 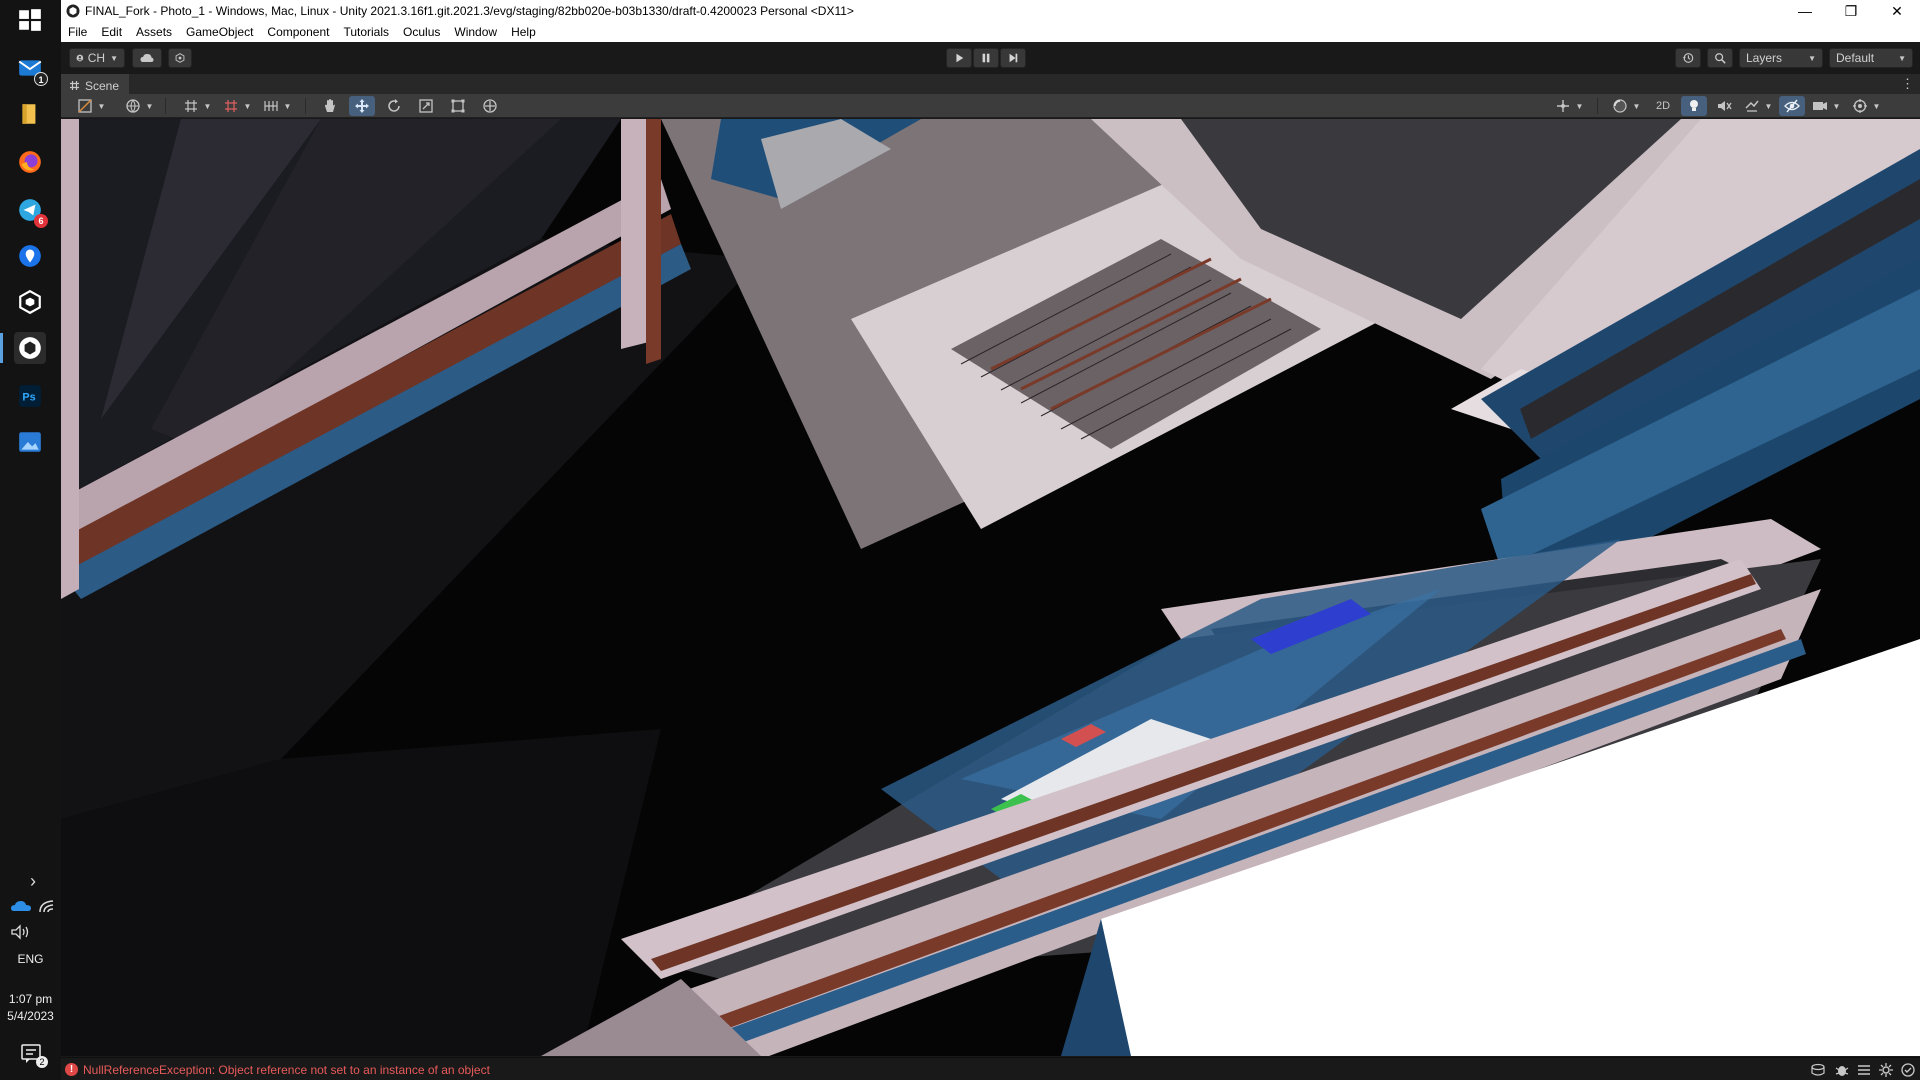 What do you see at coordinates (219, 32) in the screenshot?
I see `menu-gameobject: GameObject` at bounding box center [219, 32].